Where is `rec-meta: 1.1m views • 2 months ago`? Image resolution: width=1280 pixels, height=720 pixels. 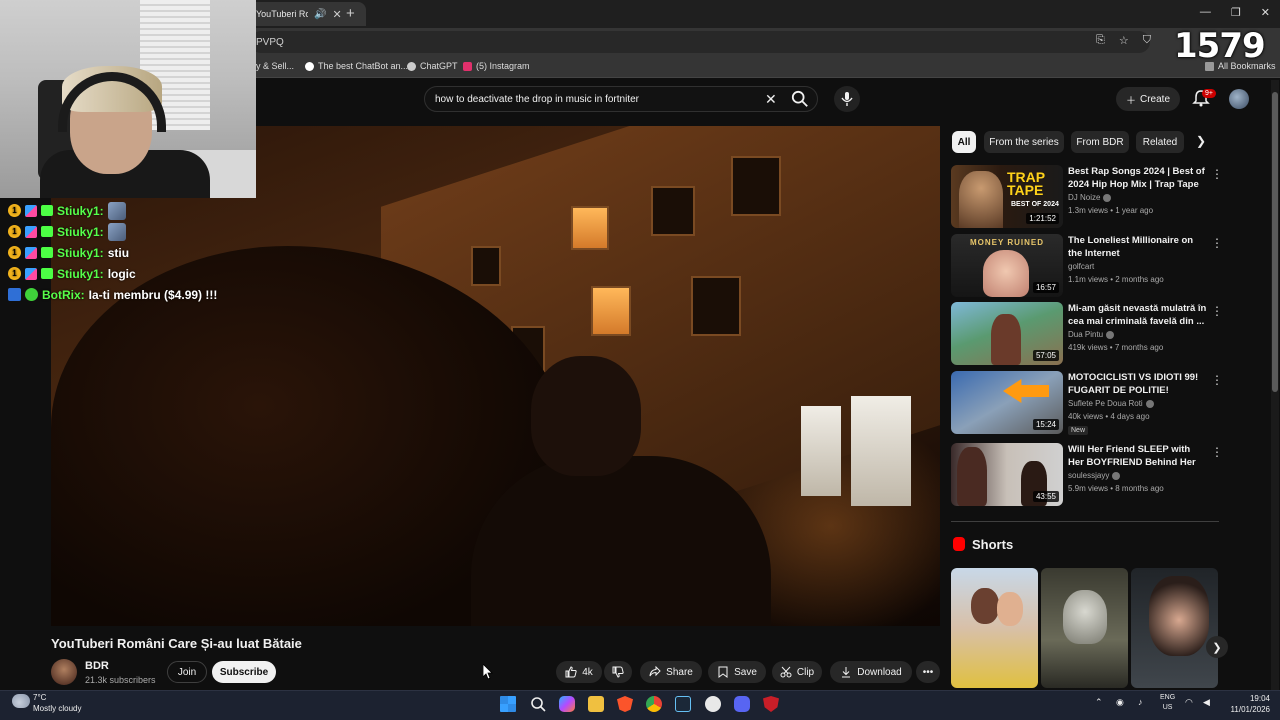 rec-meta: 1.1m views • 2 months ago is located at coordinates (1116, 279).